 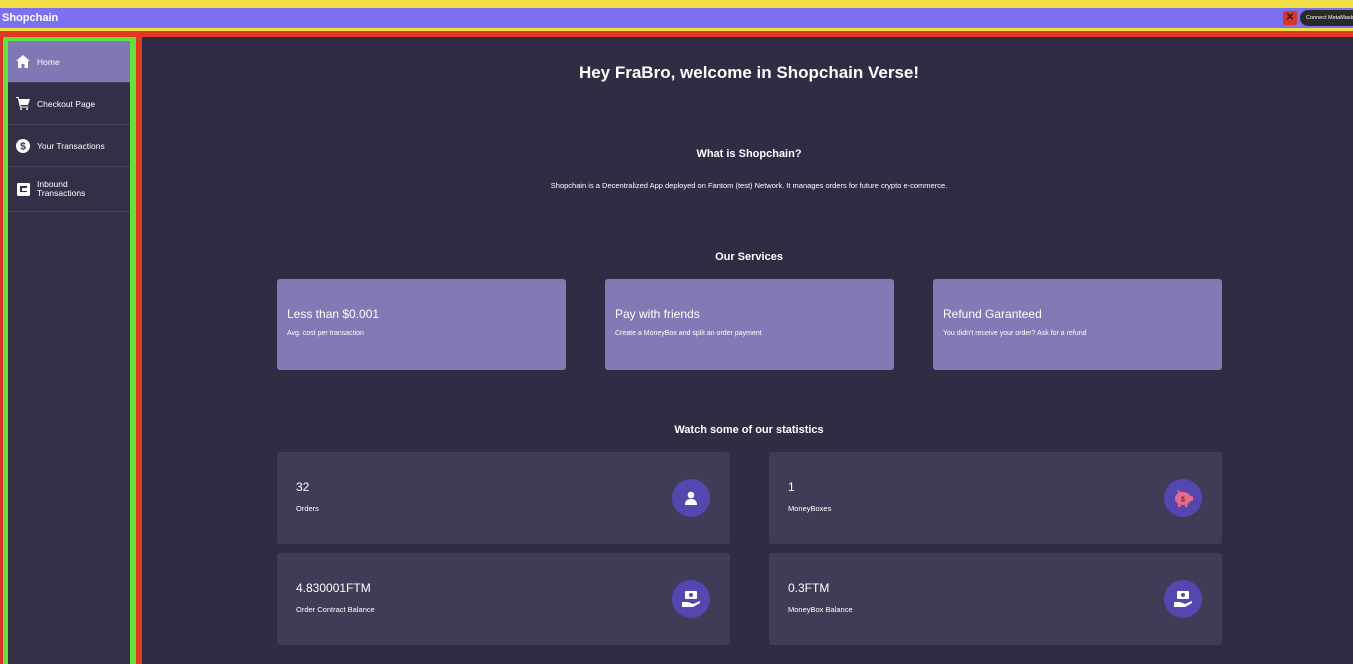 What do you see at coordinates (23, 189) in the screenshot?
I see `inbound-icon` at bounding box center [23, 189].